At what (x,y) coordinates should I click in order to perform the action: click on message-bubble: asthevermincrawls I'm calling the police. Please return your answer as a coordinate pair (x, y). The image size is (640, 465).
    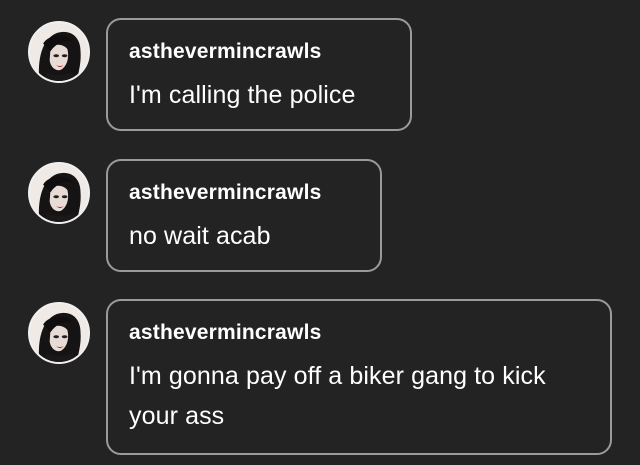
    Looking at the image, I should click on (259, 74).